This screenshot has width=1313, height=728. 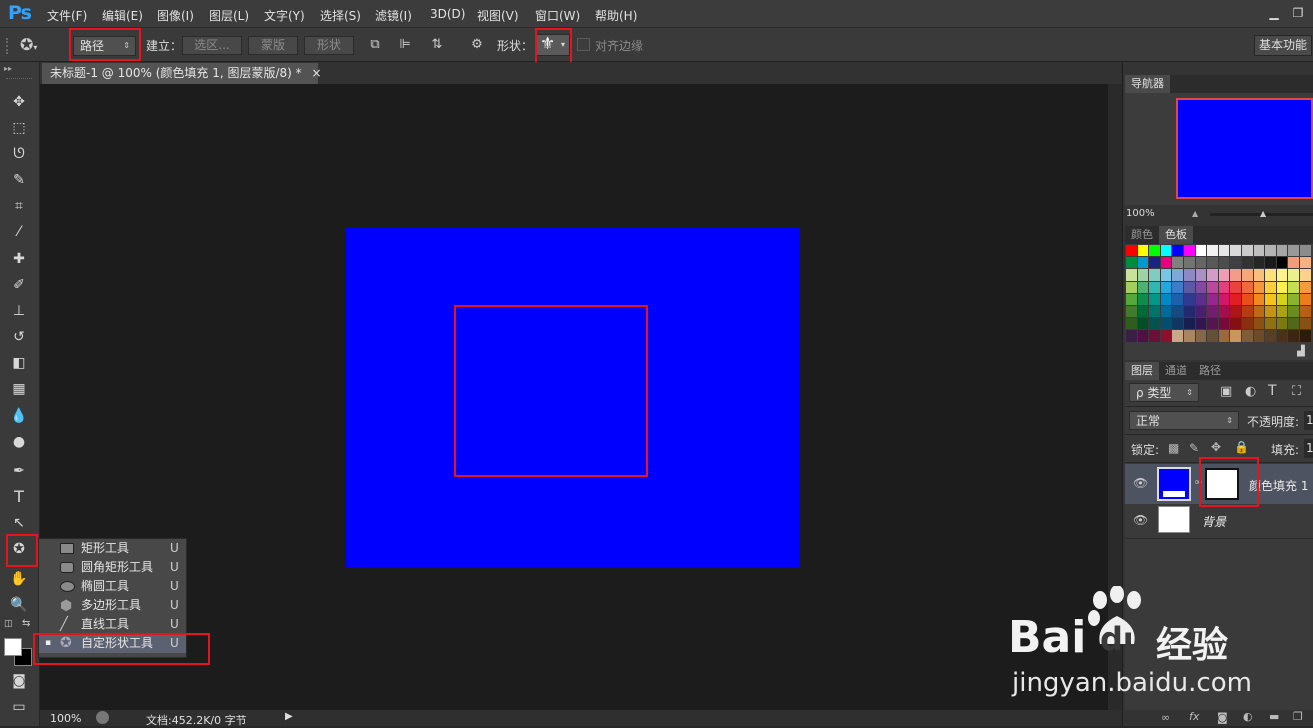 I want to click on close-icon: ×, so click(x=316, y=73).